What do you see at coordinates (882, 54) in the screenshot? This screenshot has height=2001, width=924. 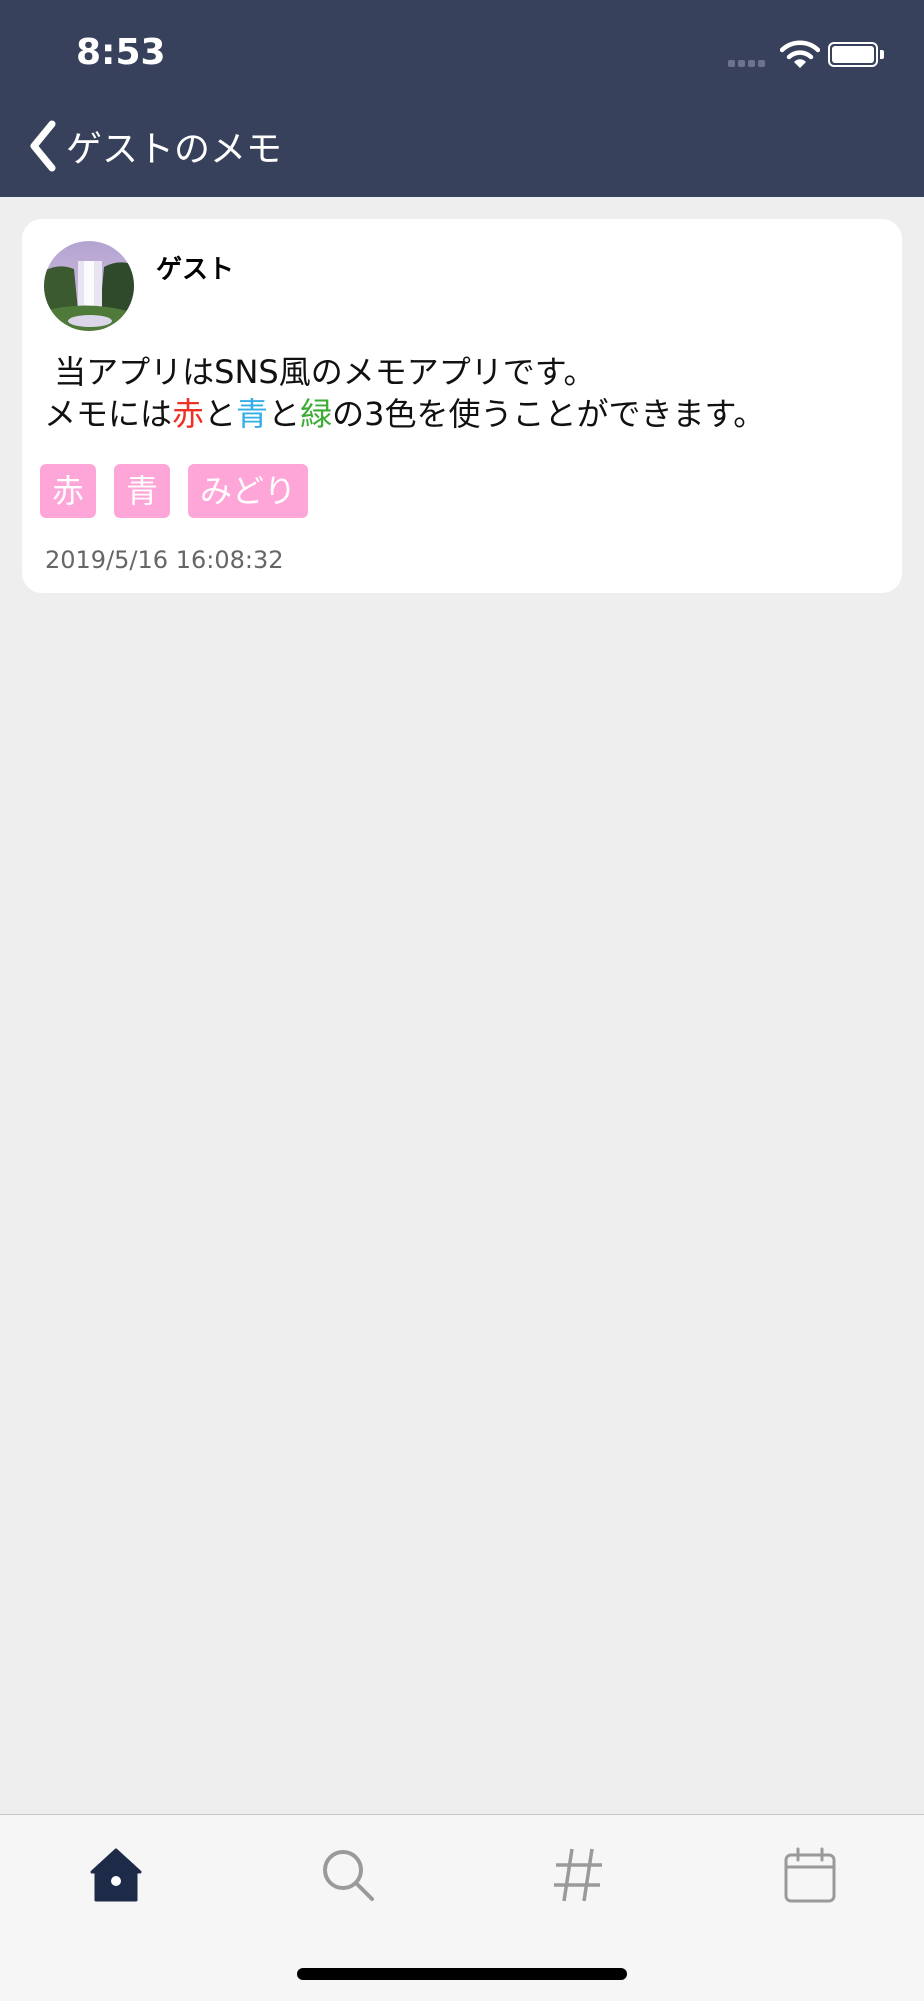 I see `battery-tip` at bounding box center [882, 54].